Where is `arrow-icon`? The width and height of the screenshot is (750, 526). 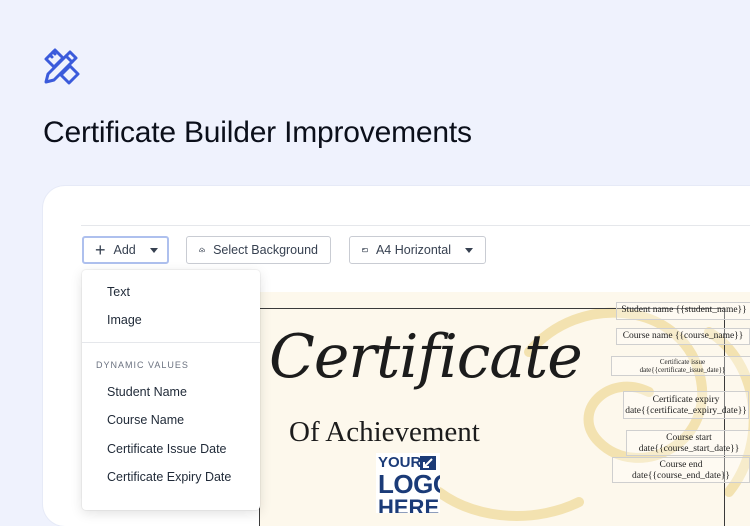 arrow-icon is located at coordinates (428, 463).